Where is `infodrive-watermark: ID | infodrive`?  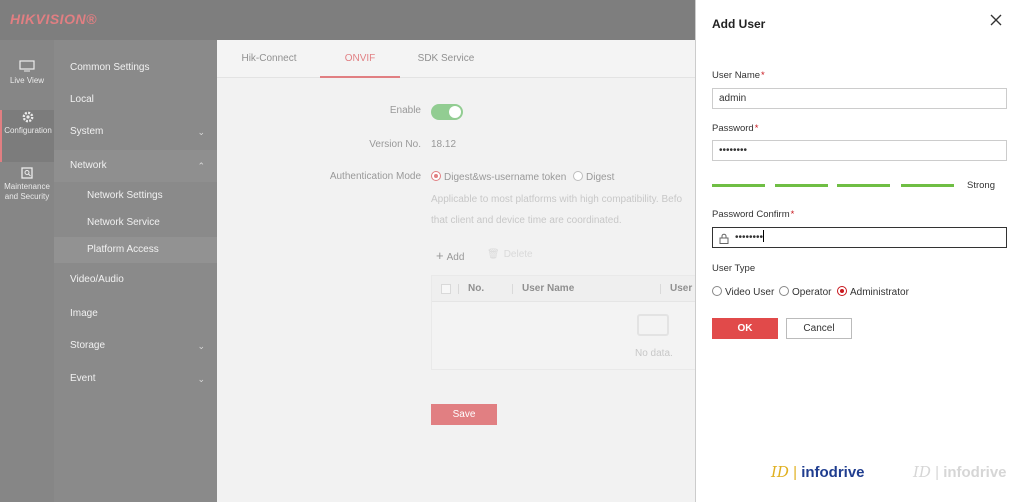 infodrive-watermark: ID | infodrive is located at coordinates (818, 472).